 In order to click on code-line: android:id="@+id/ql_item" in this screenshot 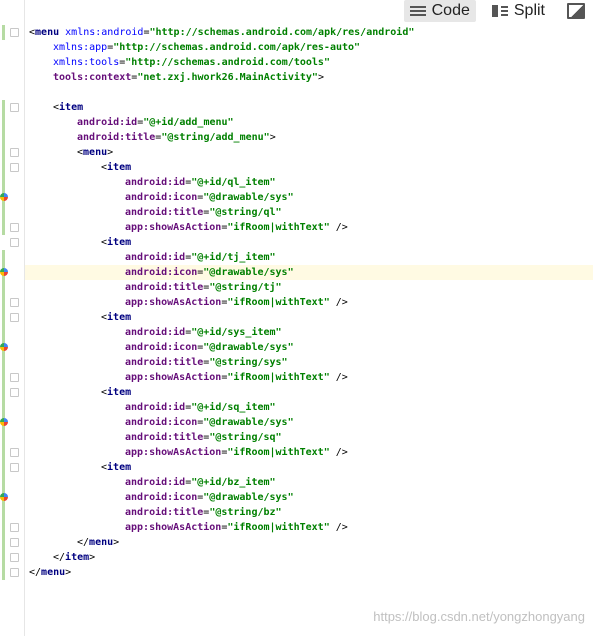, I will do `click(297, 182)`.